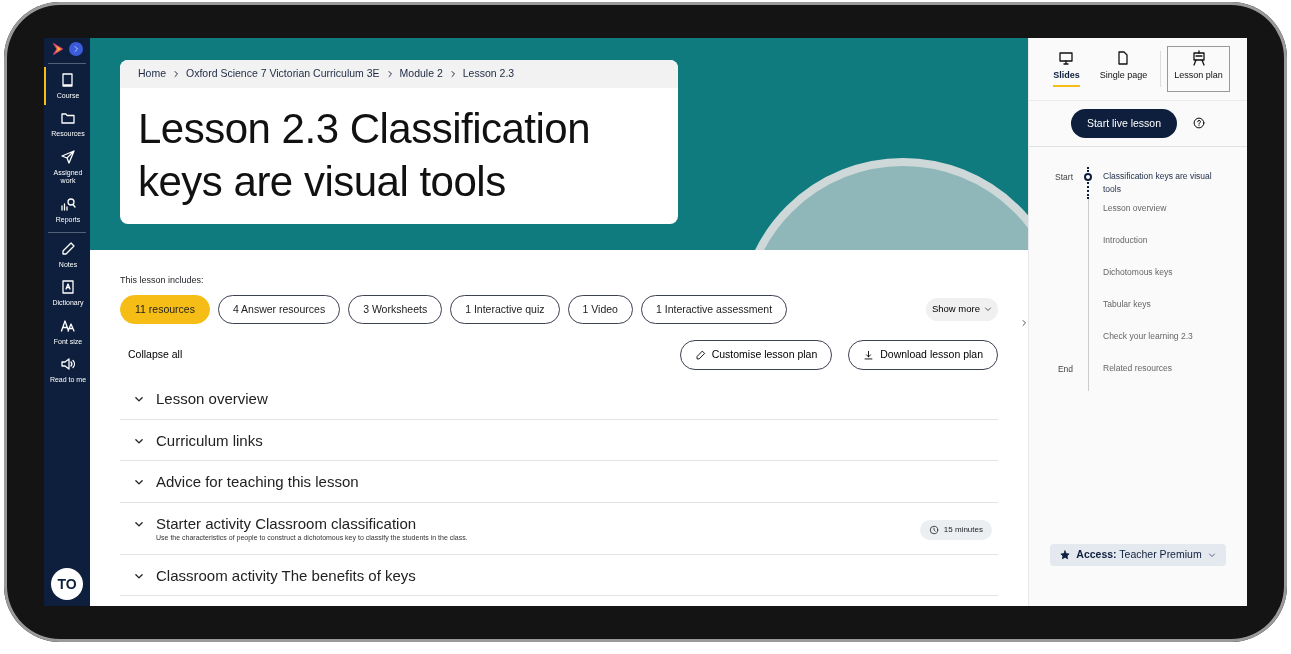 The height and width of the screenshot is (654, 1291). I want to click on expand-button, so click(76, 49).